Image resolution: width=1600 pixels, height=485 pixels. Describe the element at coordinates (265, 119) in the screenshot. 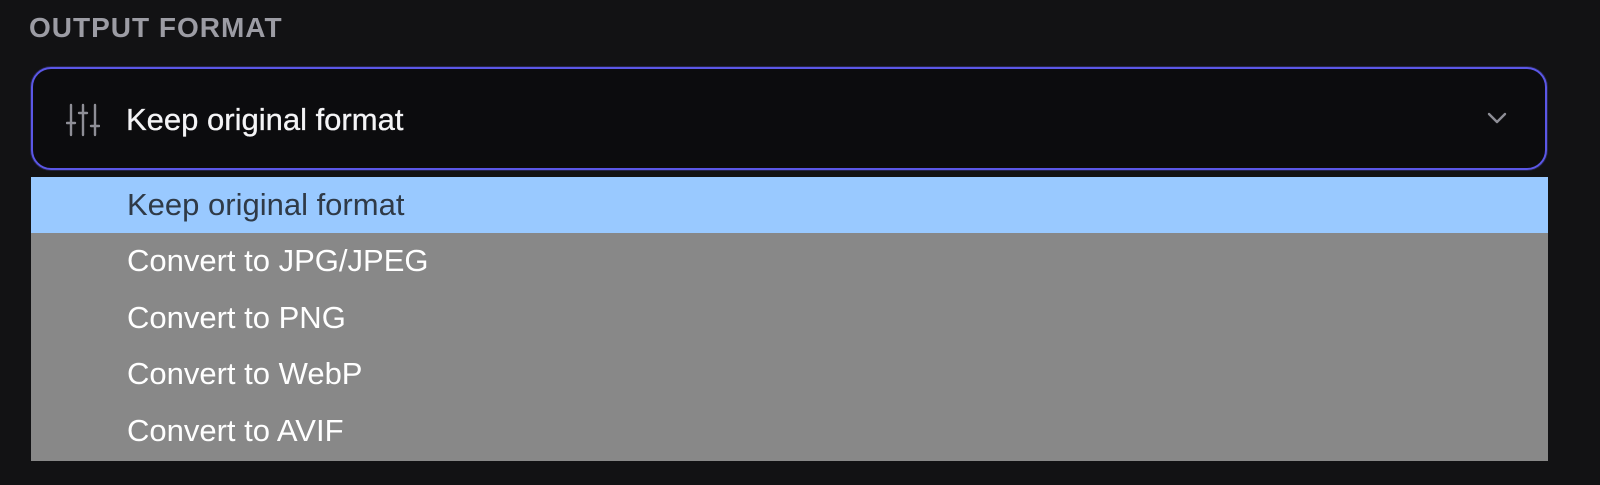

I see `selected-value: Keep original format` at that location.